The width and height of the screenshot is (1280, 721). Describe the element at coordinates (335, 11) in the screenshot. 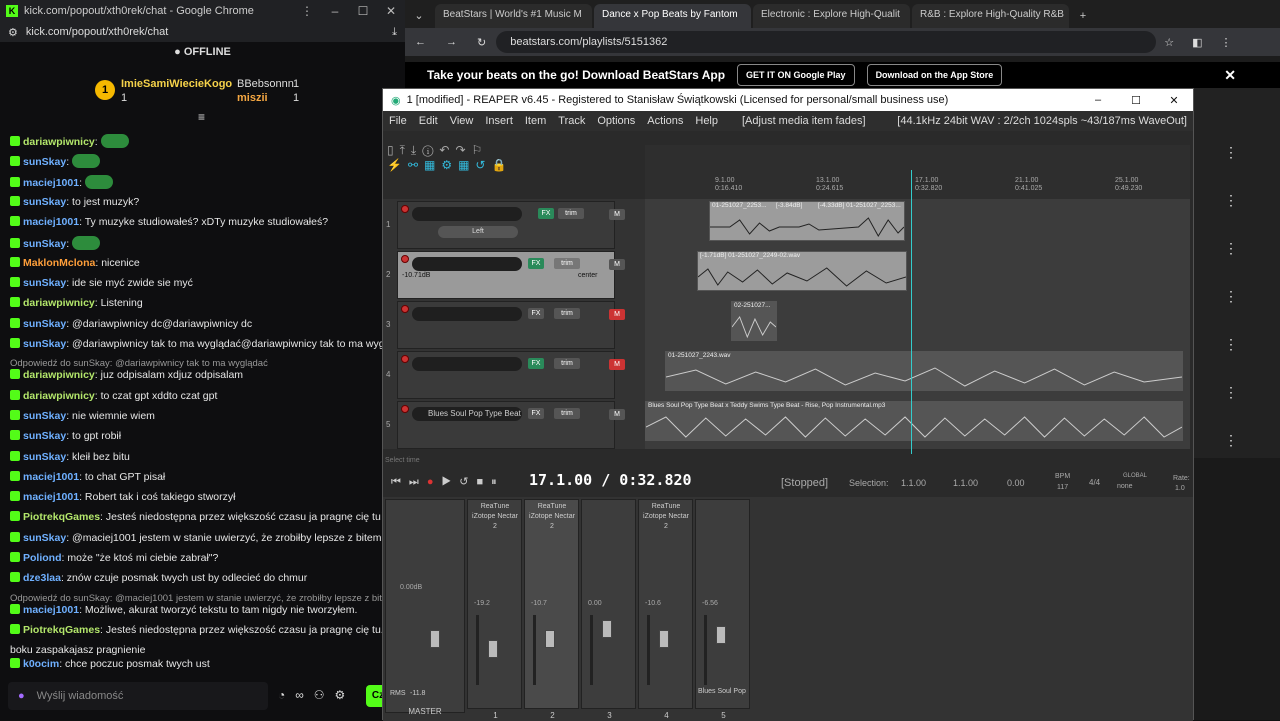

I see `minimize-icon: –` at that location.